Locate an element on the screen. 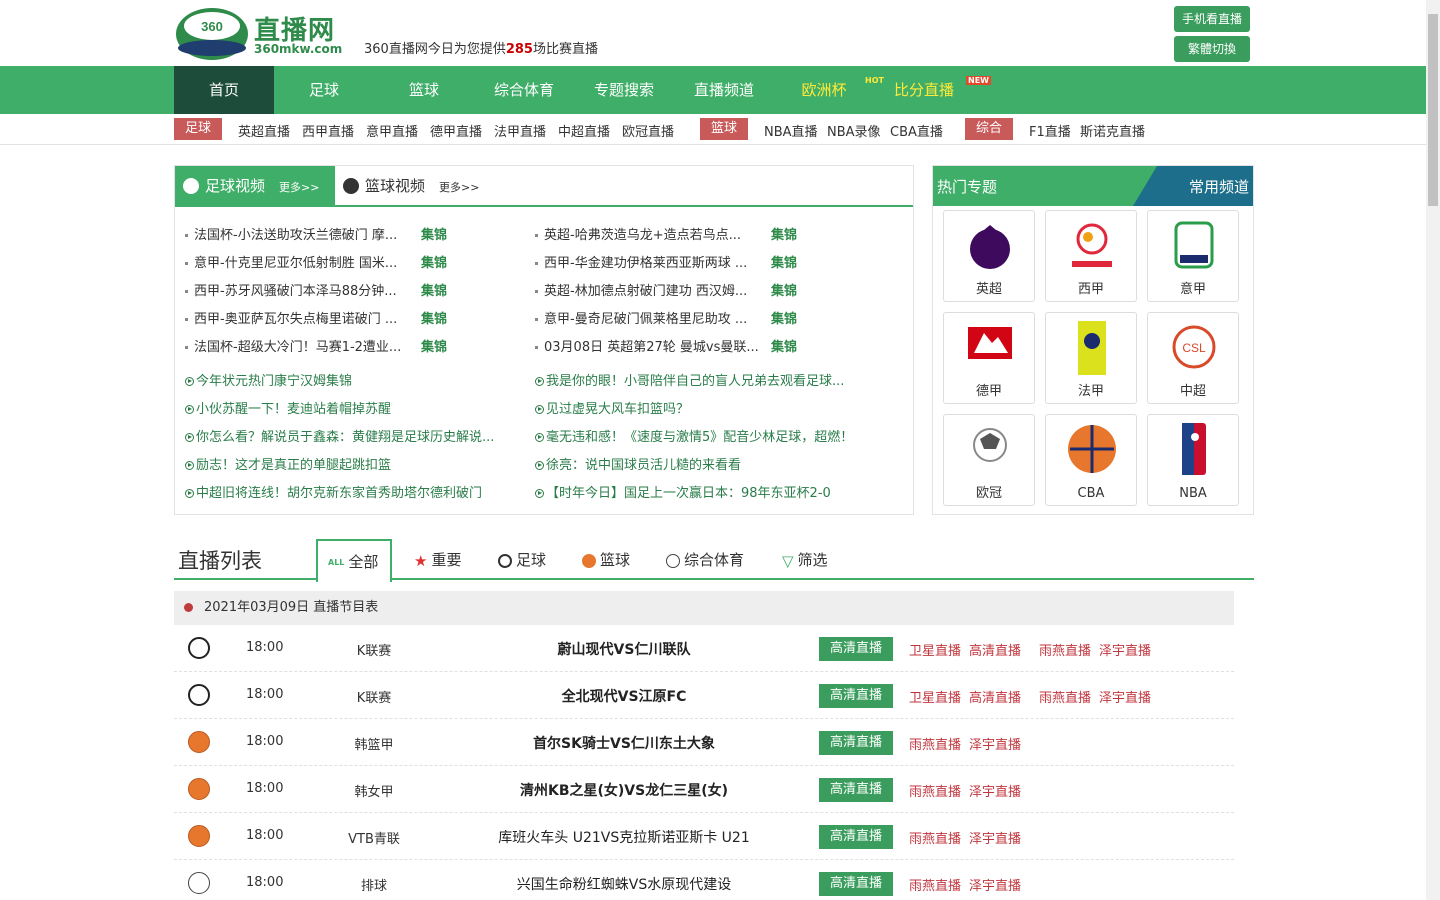 Image resolution: width=1440 pixels, height=900 pixels. topic-card: 欧冠 is located at coordinates (989, 460).